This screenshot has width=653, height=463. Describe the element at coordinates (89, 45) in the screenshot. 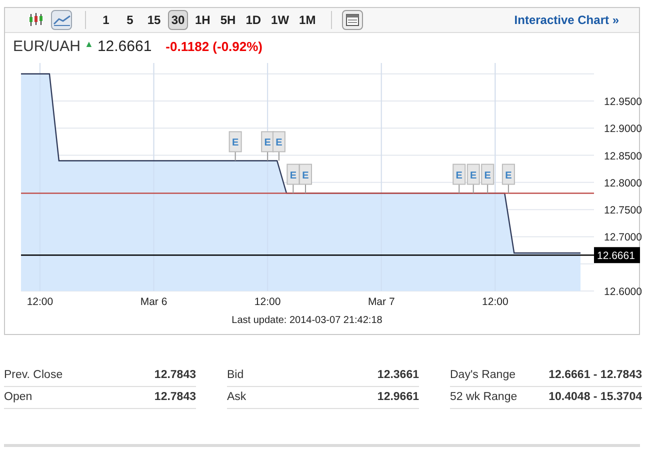

I see `up-arrow-icon: ▲` at that location.